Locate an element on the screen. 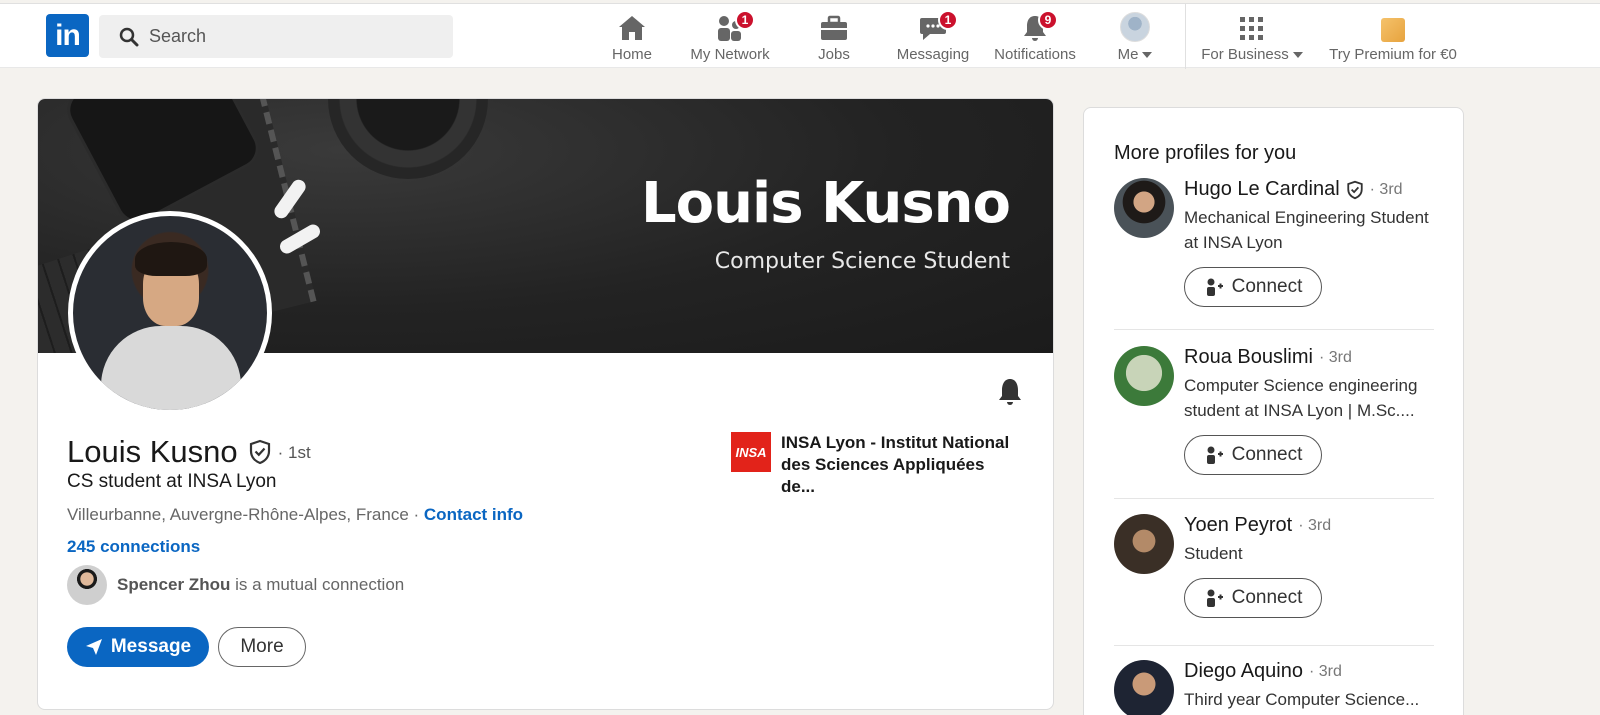 The height and width of the screenshot is (715, 1600). nav-home-label: Home is located at coordinates (631, 54).